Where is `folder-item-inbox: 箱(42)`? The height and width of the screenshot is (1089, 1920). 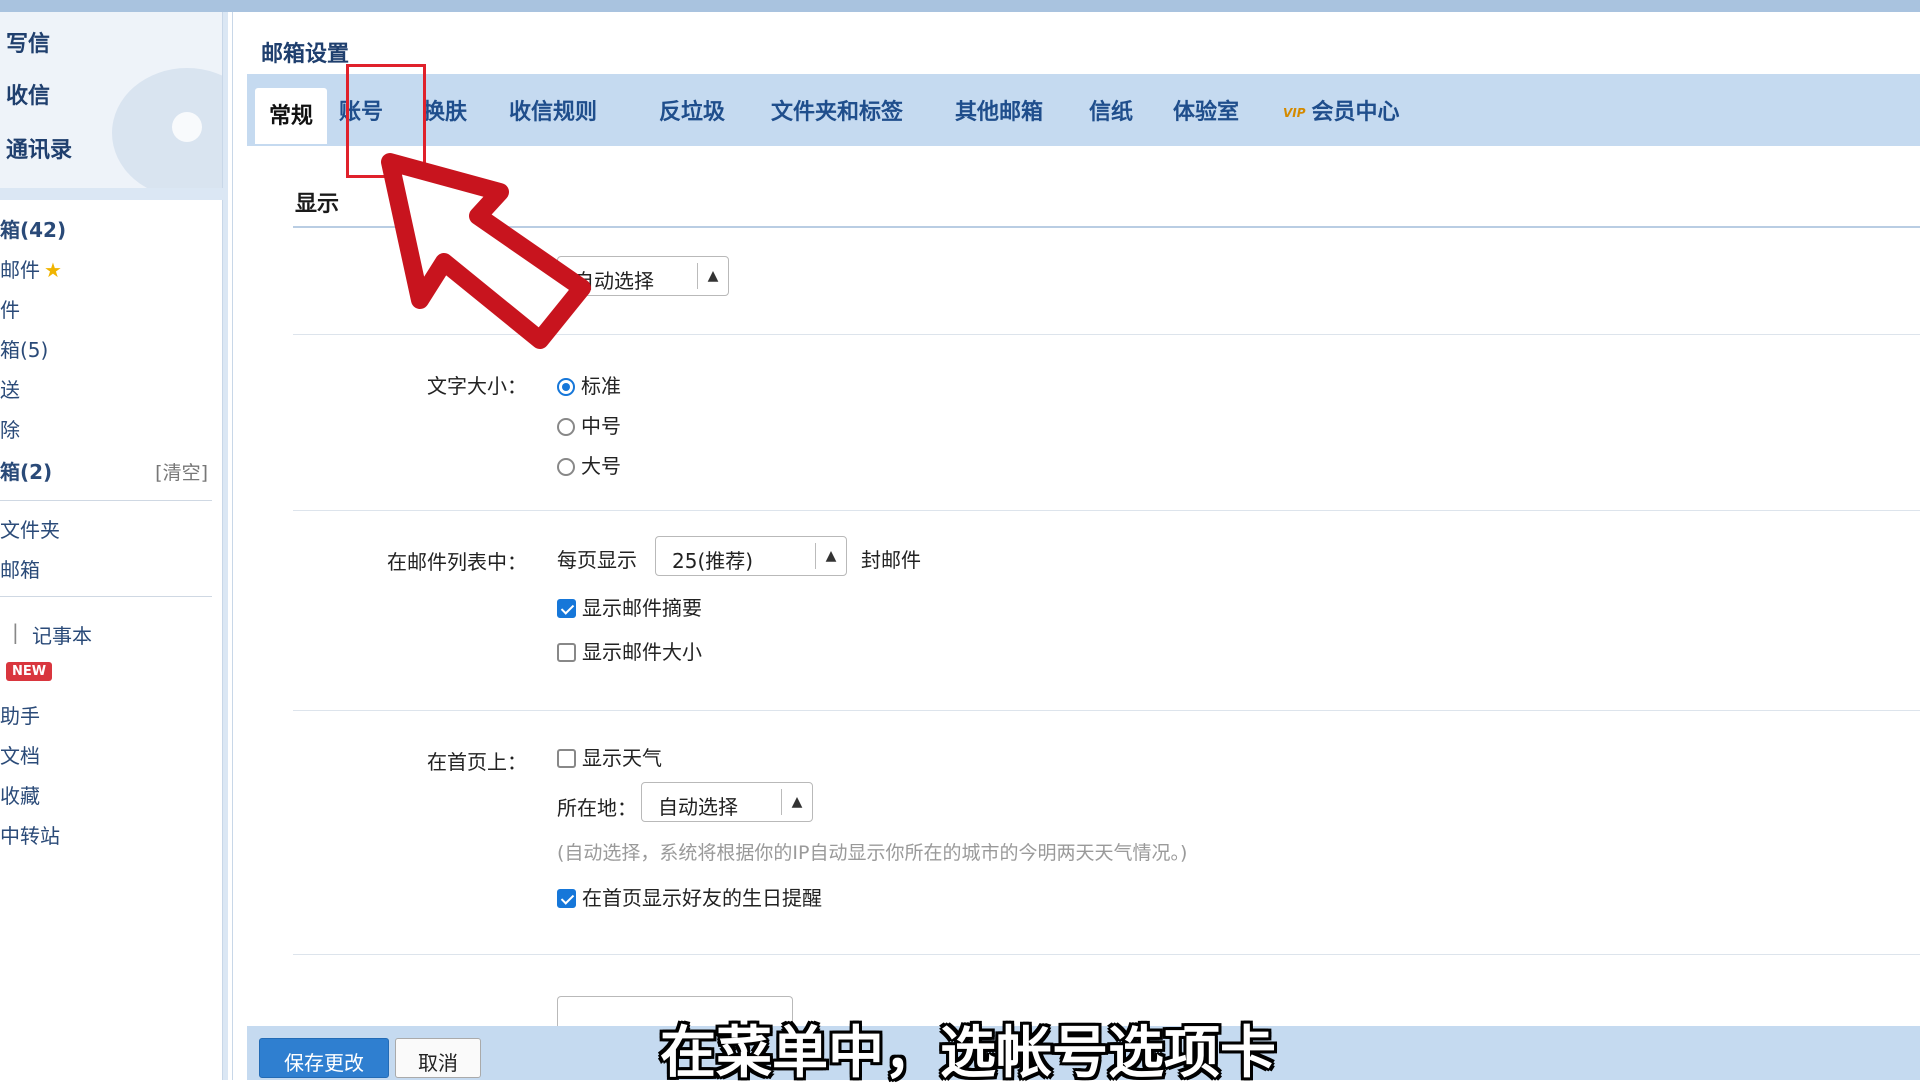
folder-item-inbox: 箱(42) is located at coordinates (33, 228).